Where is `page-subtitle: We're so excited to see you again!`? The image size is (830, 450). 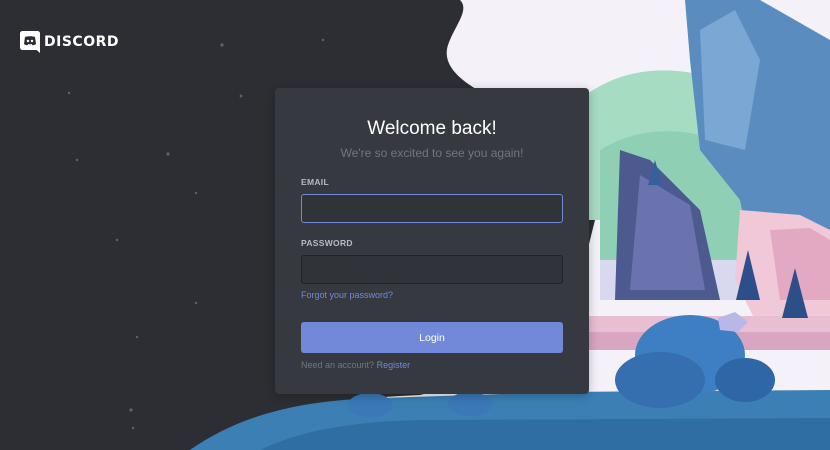 page-subtitle: We're so excited to see you again! is located at coordinates (432, 153).